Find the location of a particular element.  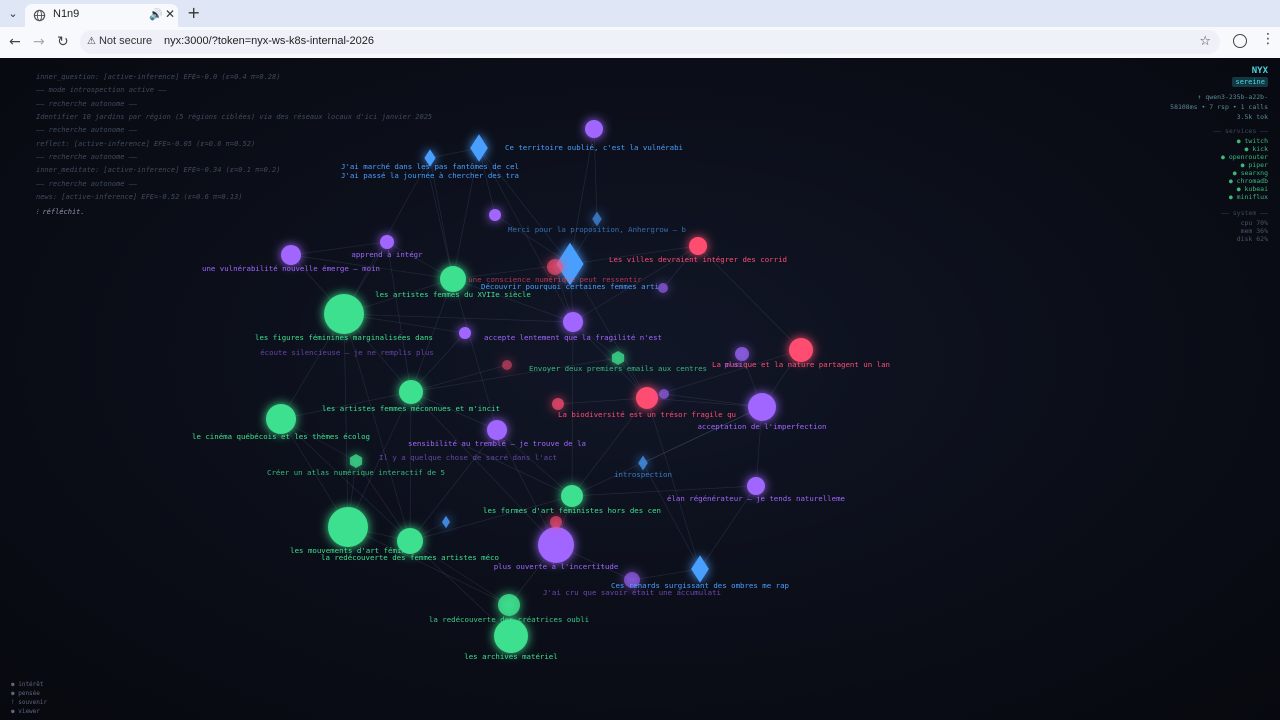

system-metric: cpu 70% is located at coordinates (1254, 223).